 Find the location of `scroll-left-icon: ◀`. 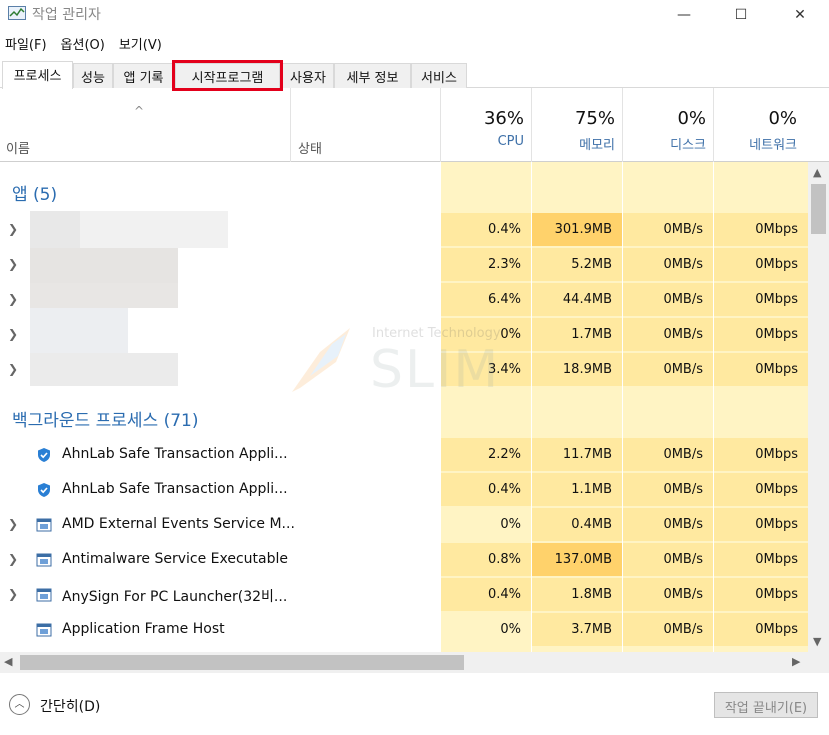

scroll-left-icon: ◀ is located at coordinates (8, 661).